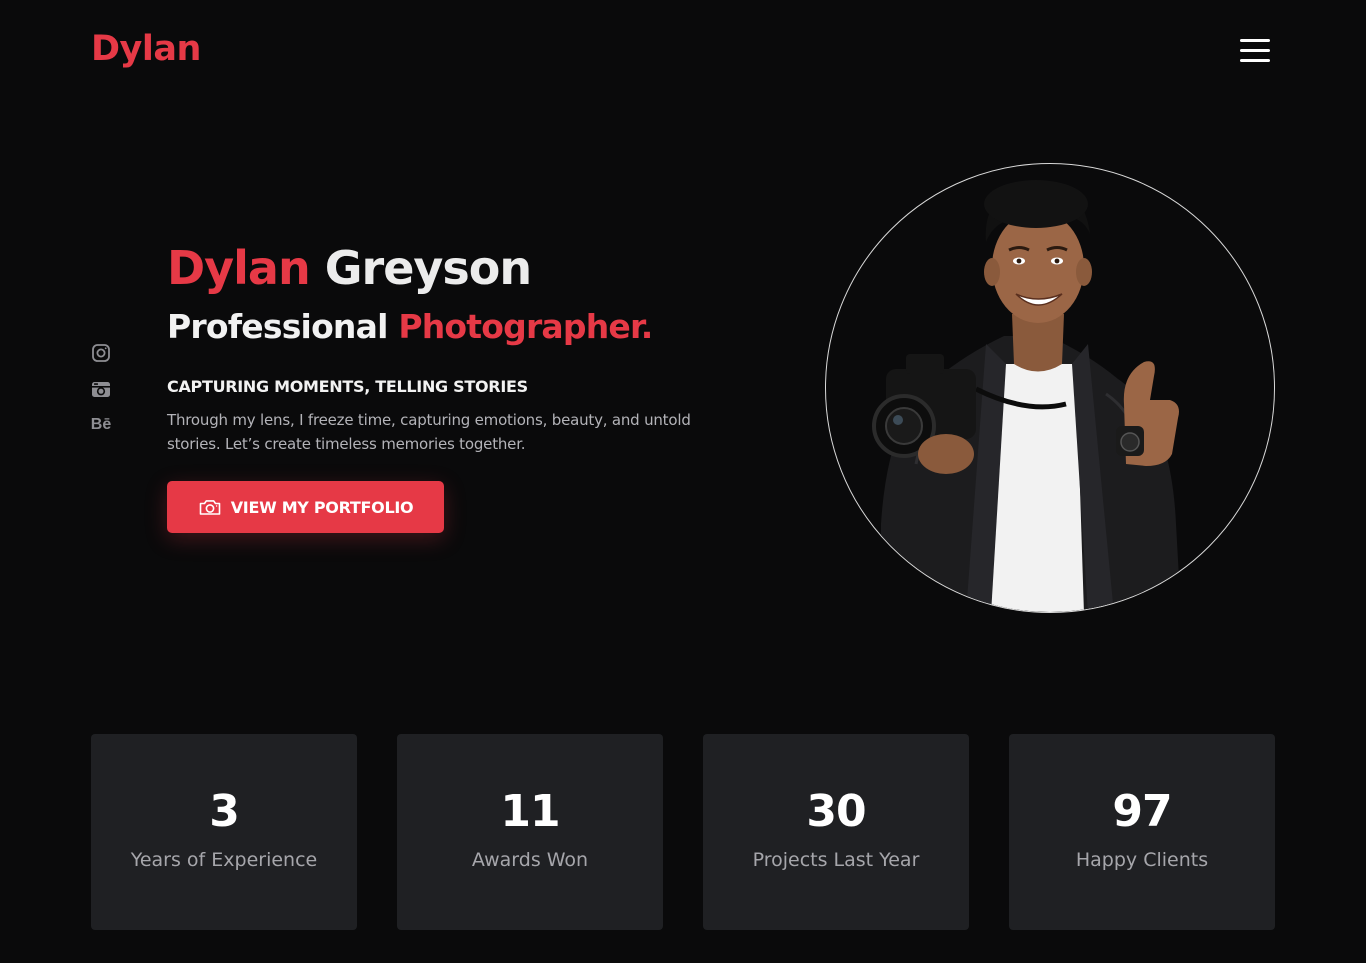 The width and height of the screenshot is (1366, 963). What do you see at coordinates (224, 860) in the screenshot?
I see `stat-label: Years of Experience` at bounding box center [224, 860].